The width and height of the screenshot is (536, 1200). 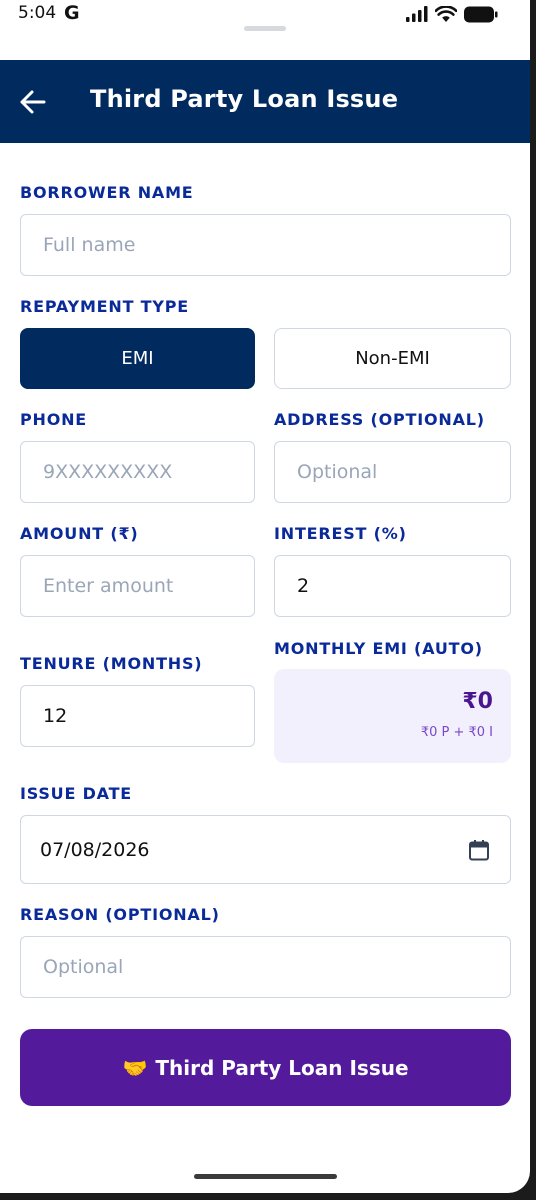 I want to click on repayment-type-label: REPAYMENT TYPE, so click(x=105, y=306).